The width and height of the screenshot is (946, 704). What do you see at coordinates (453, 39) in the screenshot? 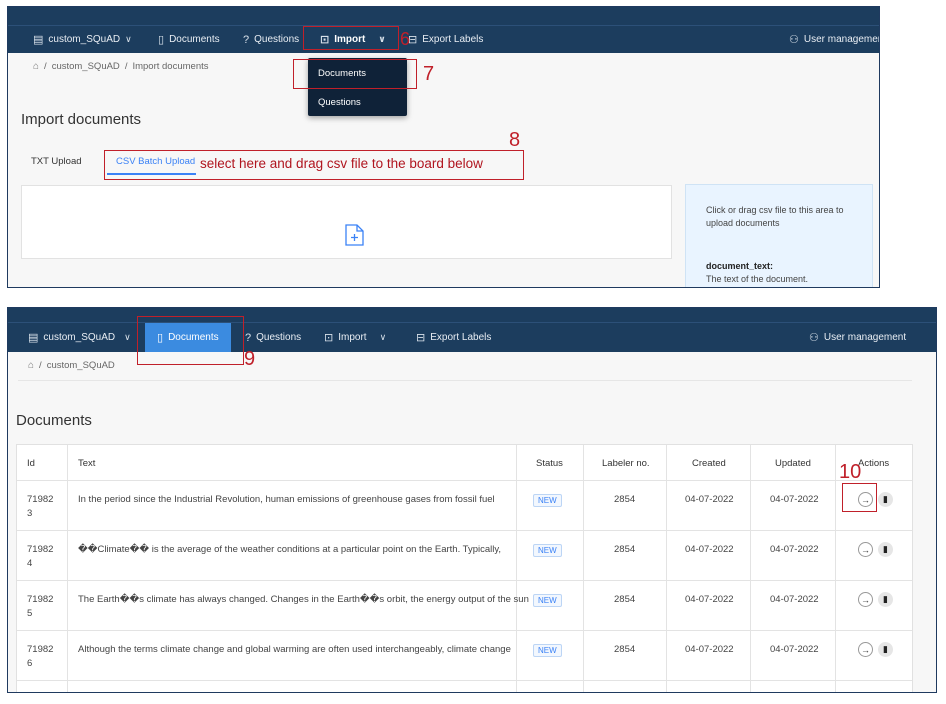
I see `nav-export-label: Export Labels` at bounding box center [453, 39].